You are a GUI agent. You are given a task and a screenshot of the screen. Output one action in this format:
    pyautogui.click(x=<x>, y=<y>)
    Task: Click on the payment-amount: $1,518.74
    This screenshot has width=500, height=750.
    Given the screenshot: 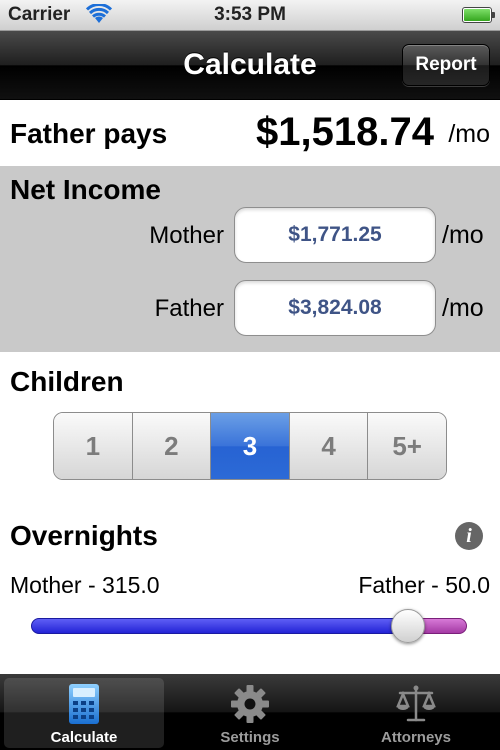 What is the action you would take?
    pyautogui.click(x=345, y=132)
    